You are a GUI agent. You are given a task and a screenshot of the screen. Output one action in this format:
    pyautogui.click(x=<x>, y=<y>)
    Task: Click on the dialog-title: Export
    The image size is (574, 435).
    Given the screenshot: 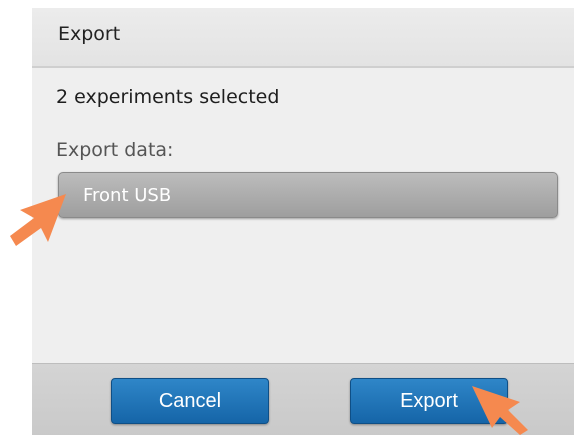 What is the action you would take?
    pyautogui.click(x=89, y=34)
    